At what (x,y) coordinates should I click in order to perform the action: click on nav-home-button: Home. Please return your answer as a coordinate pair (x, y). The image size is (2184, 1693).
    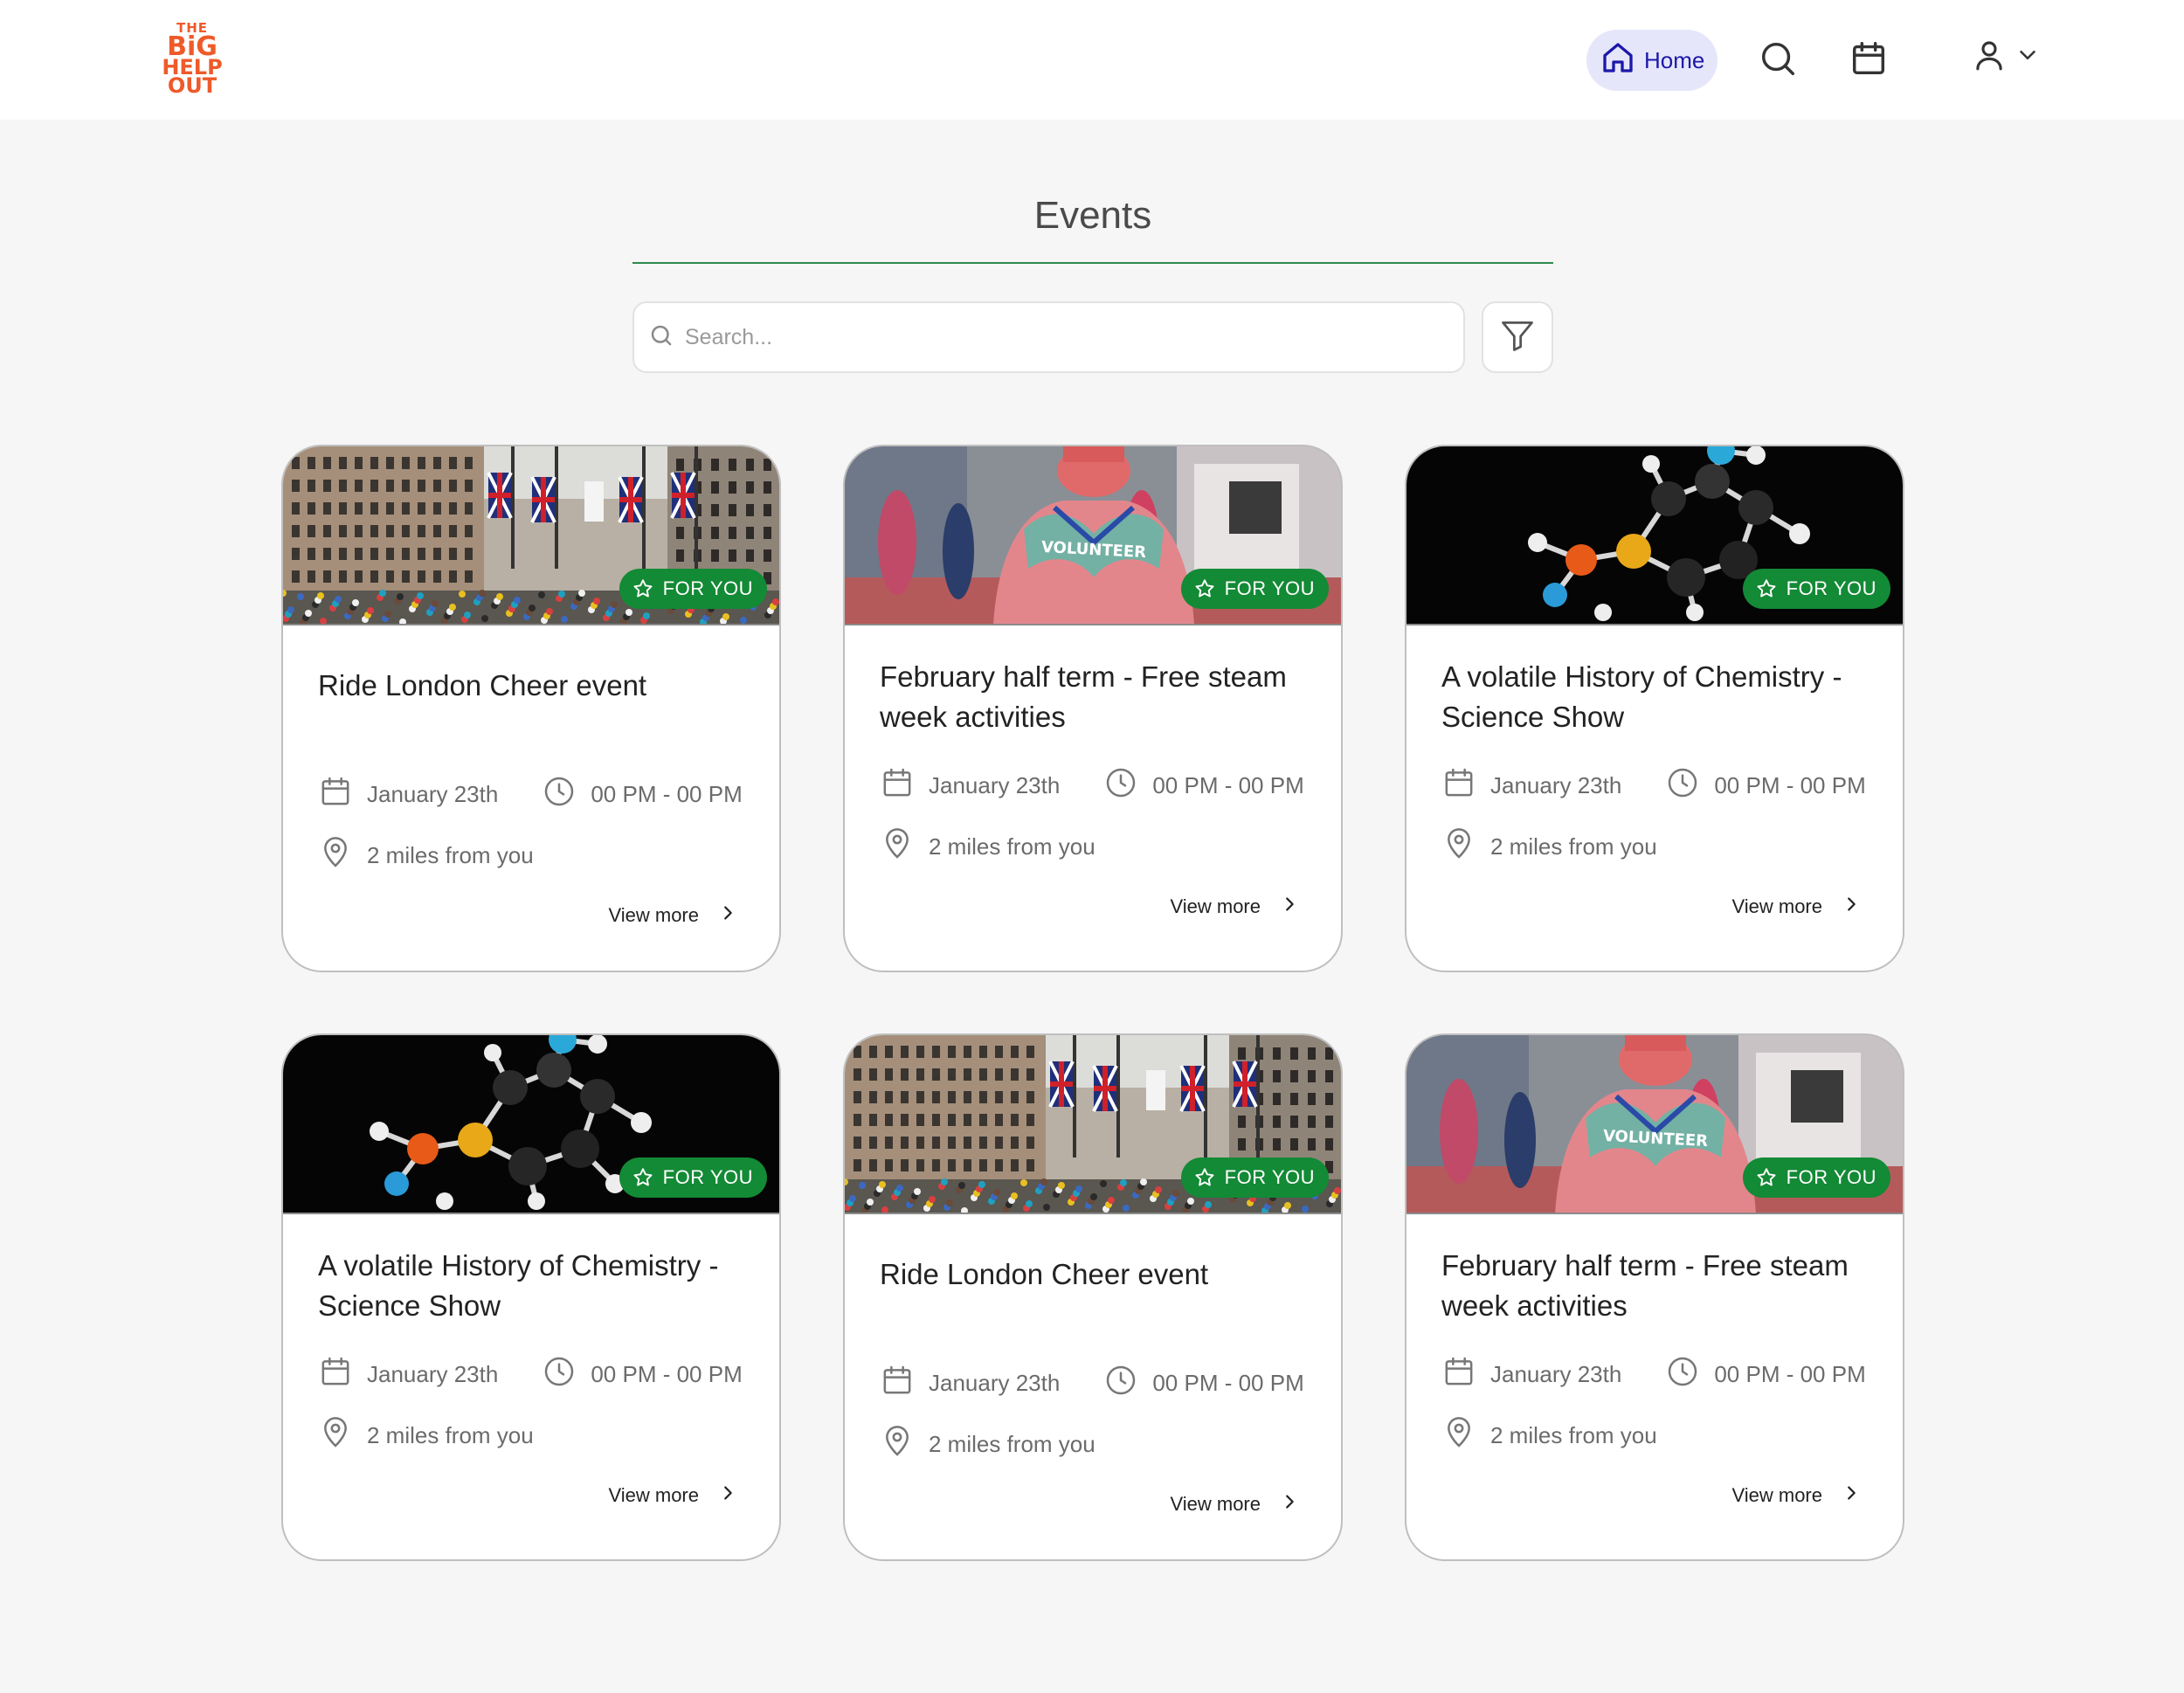
    Looking at the image, I should click on (1651, 60).